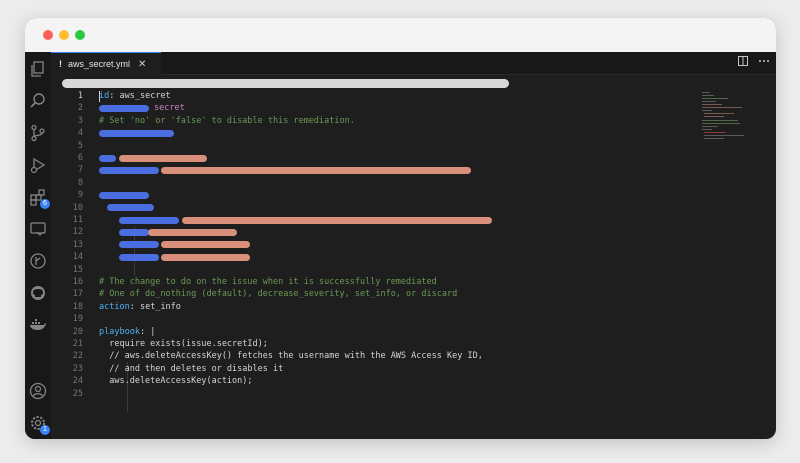  Describe the element at coordinates (413, 208) in the screenshot. I see `code-line: 10` at that location.